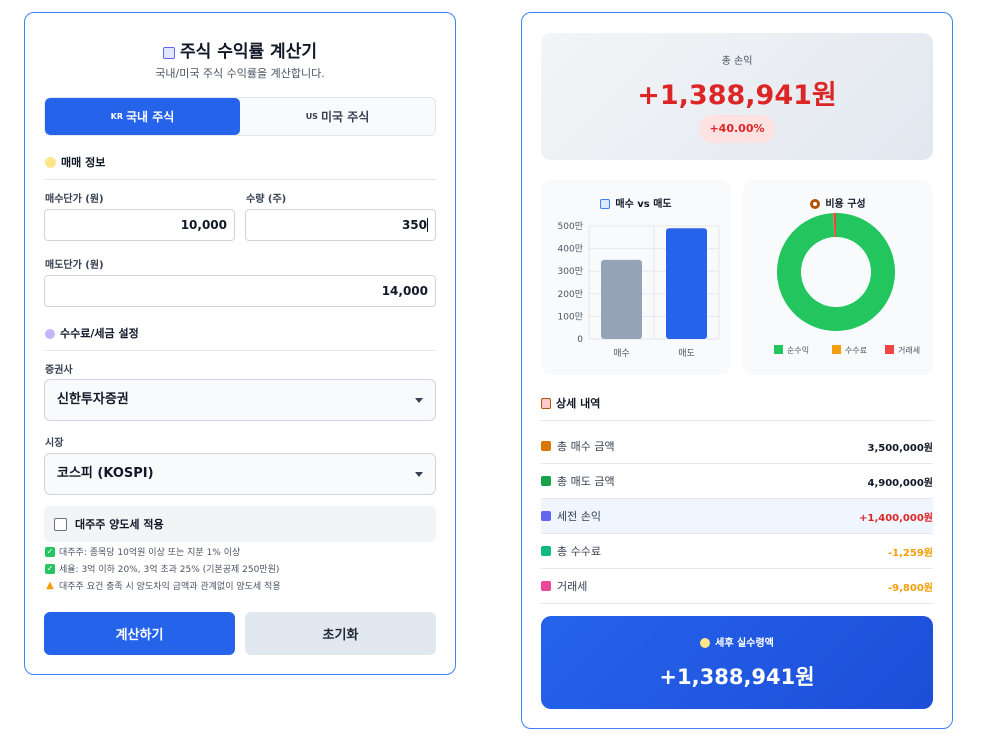 This screenshot has height=737, width=989. Describe the element at coordinates (240, 338) in the screenshot. I see `fees-section-title: 수수료/세금 설정` at that location.